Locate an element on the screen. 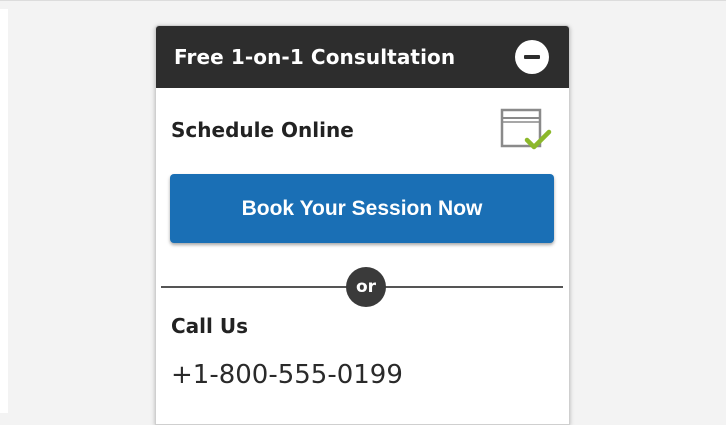  panel-title: Free 1-on-1 Consultation is located at coordinates (315, 57).